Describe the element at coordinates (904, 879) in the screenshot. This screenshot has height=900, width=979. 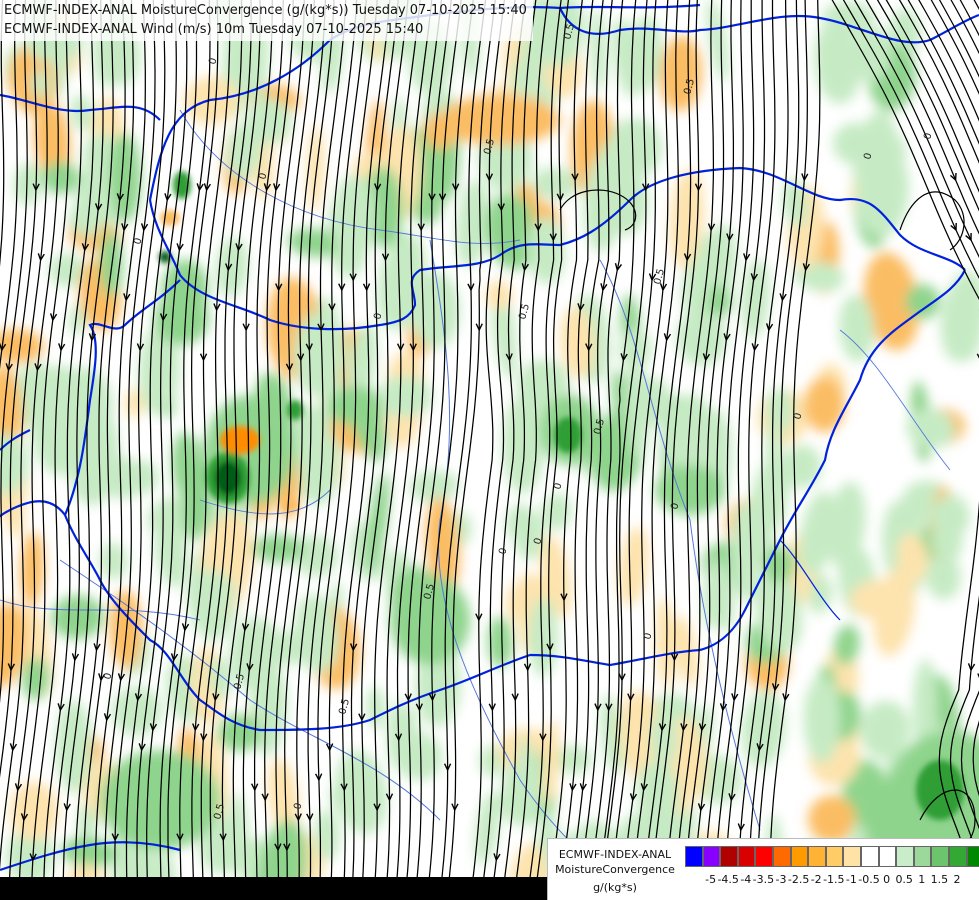
I see `legend-tick-label: 0.5` at that location.